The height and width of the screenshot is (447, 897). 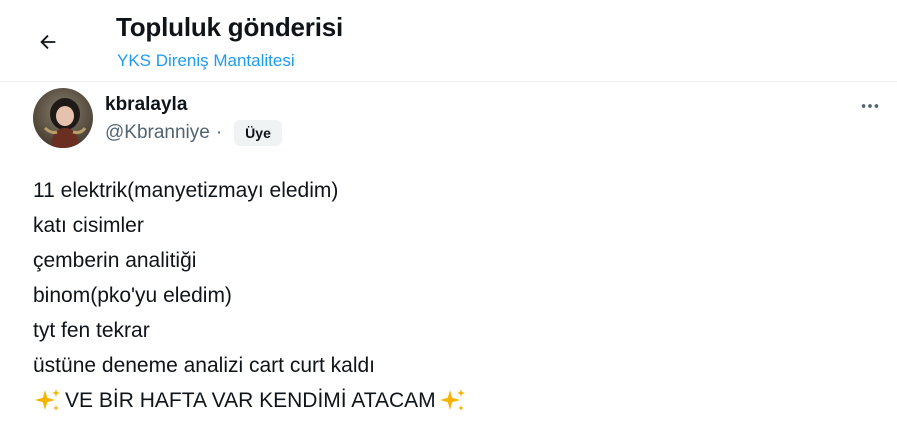 I want to click on author-handle: @Kbranniye, so click(x=157, y=133).